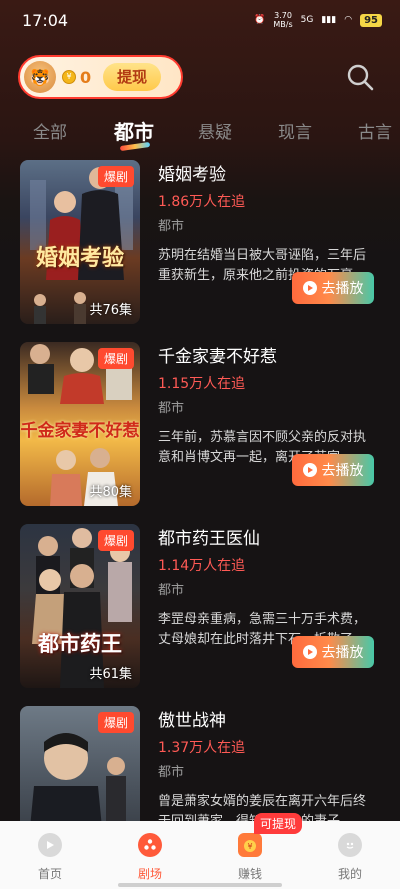  What do you see at coordinates (268, 718) in the screenshot?
I see `drama-title: 傲世战神` at bounding box center [268, 718].